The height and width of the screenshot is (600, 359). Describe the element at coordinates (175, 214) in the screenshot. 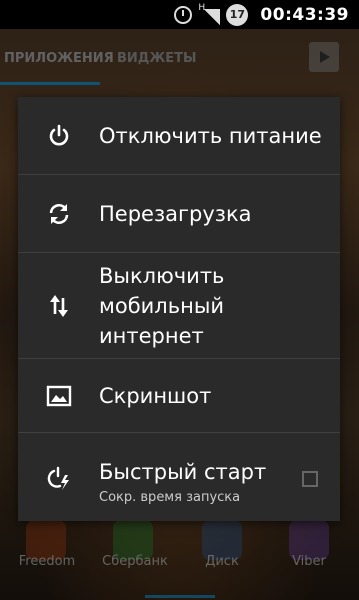

I see `reboot-label: Перезагрузка` at that location.